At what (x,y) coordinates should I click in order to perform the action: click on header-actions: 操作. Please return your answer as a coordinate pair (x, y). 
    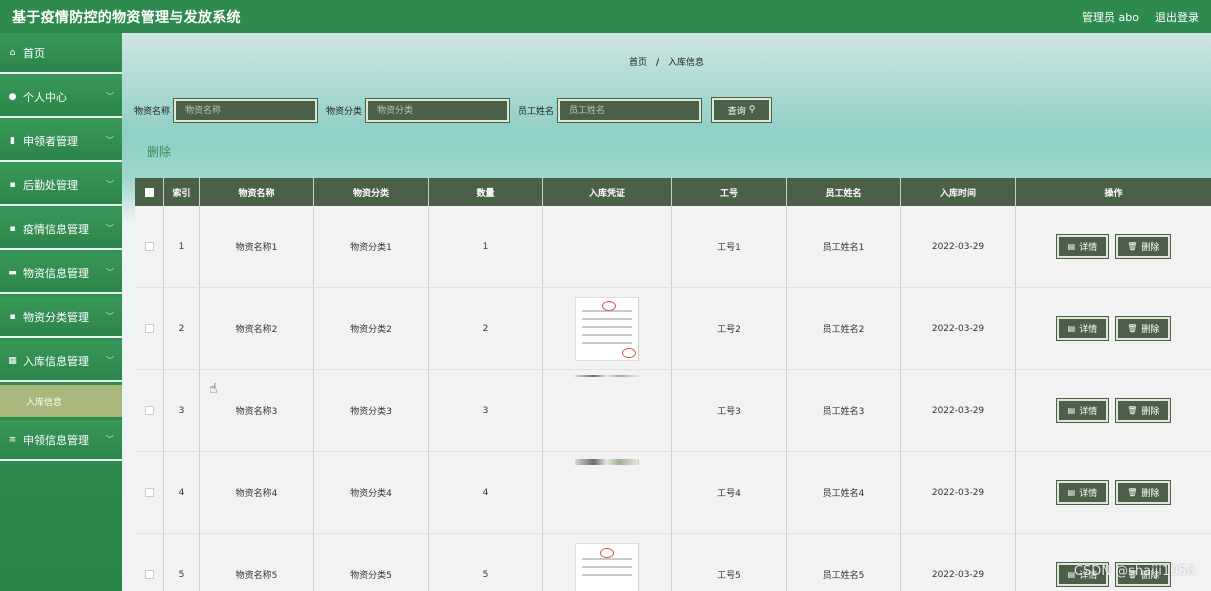
    Looking at the image, I should click on (1113, 193).